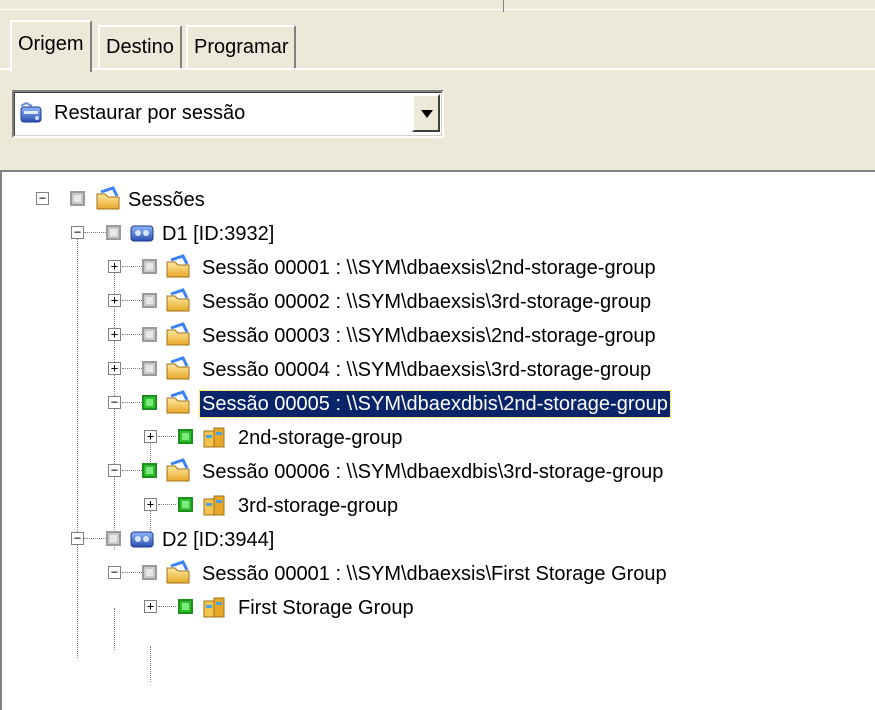 The height and width of the screenshot is (710, 875). I want to click on tab-programar-label: Programar, so click(241, 47).